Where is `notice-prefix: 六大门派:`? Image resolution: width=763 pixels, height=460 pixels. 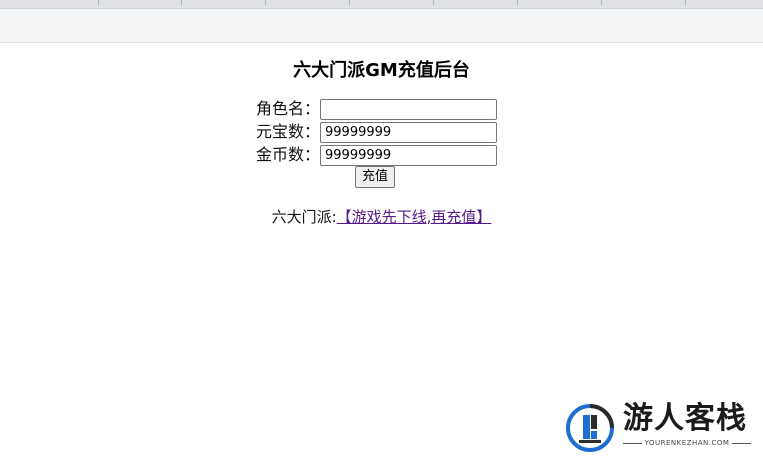
notice-prefix: 六大门派: is located at coordinates (304, 217).